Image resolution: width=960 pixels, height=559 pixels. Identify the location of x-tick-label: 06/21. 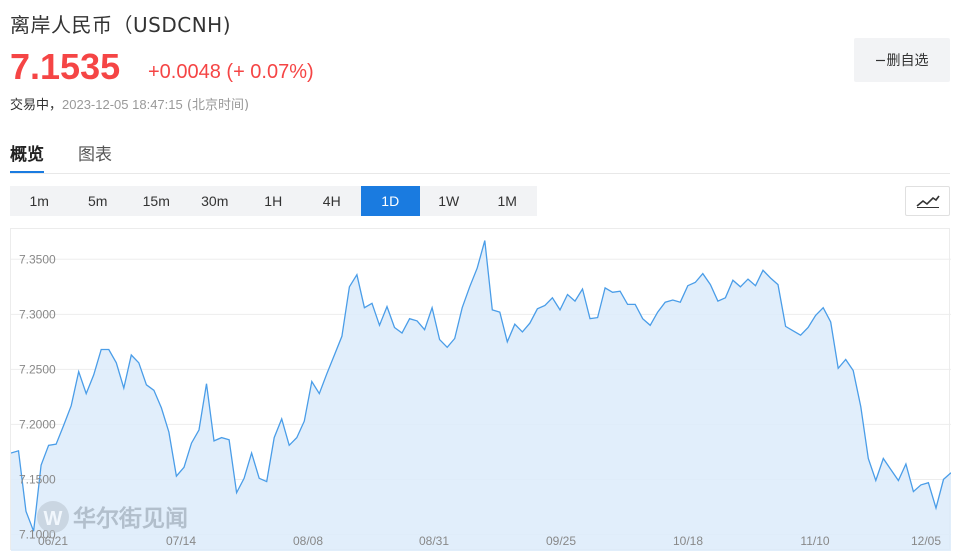
(53, 541).